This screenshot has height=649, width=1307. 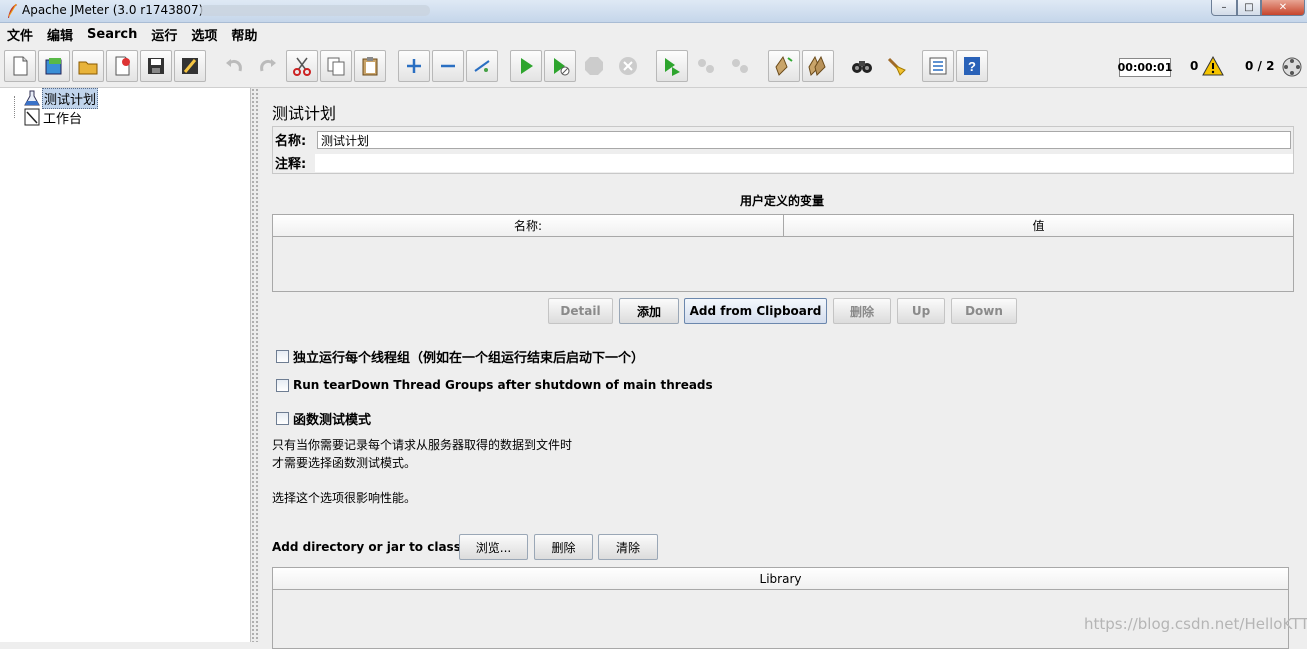 What do you see at coordinates (122, 66) in the screenshot?
I see `close-file-button` at bounding box center [122, 66].